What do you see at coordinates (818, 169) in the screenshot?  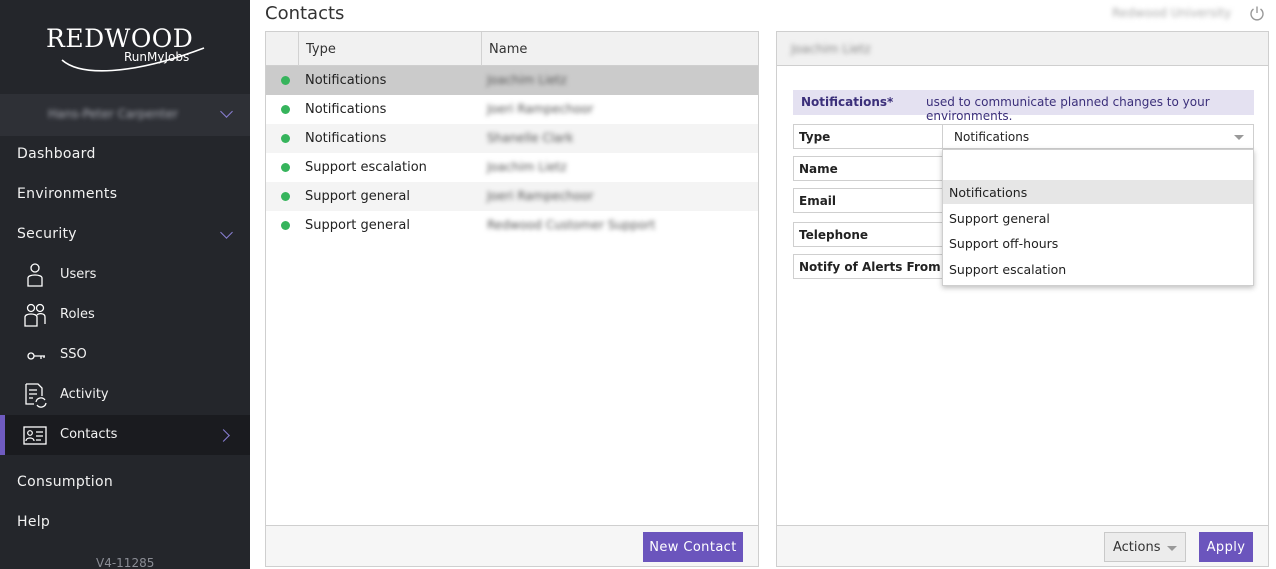 I see `field-label-text: Name` at bounding box center [818, 169].